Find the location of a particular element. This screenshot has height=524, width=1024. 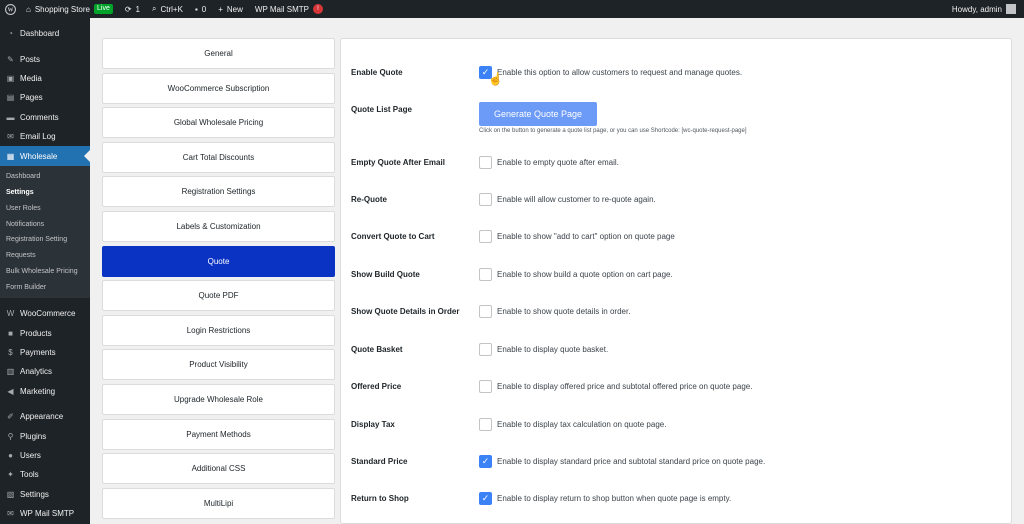

settings-icon: ▧ is located at coordinates (10, 494).